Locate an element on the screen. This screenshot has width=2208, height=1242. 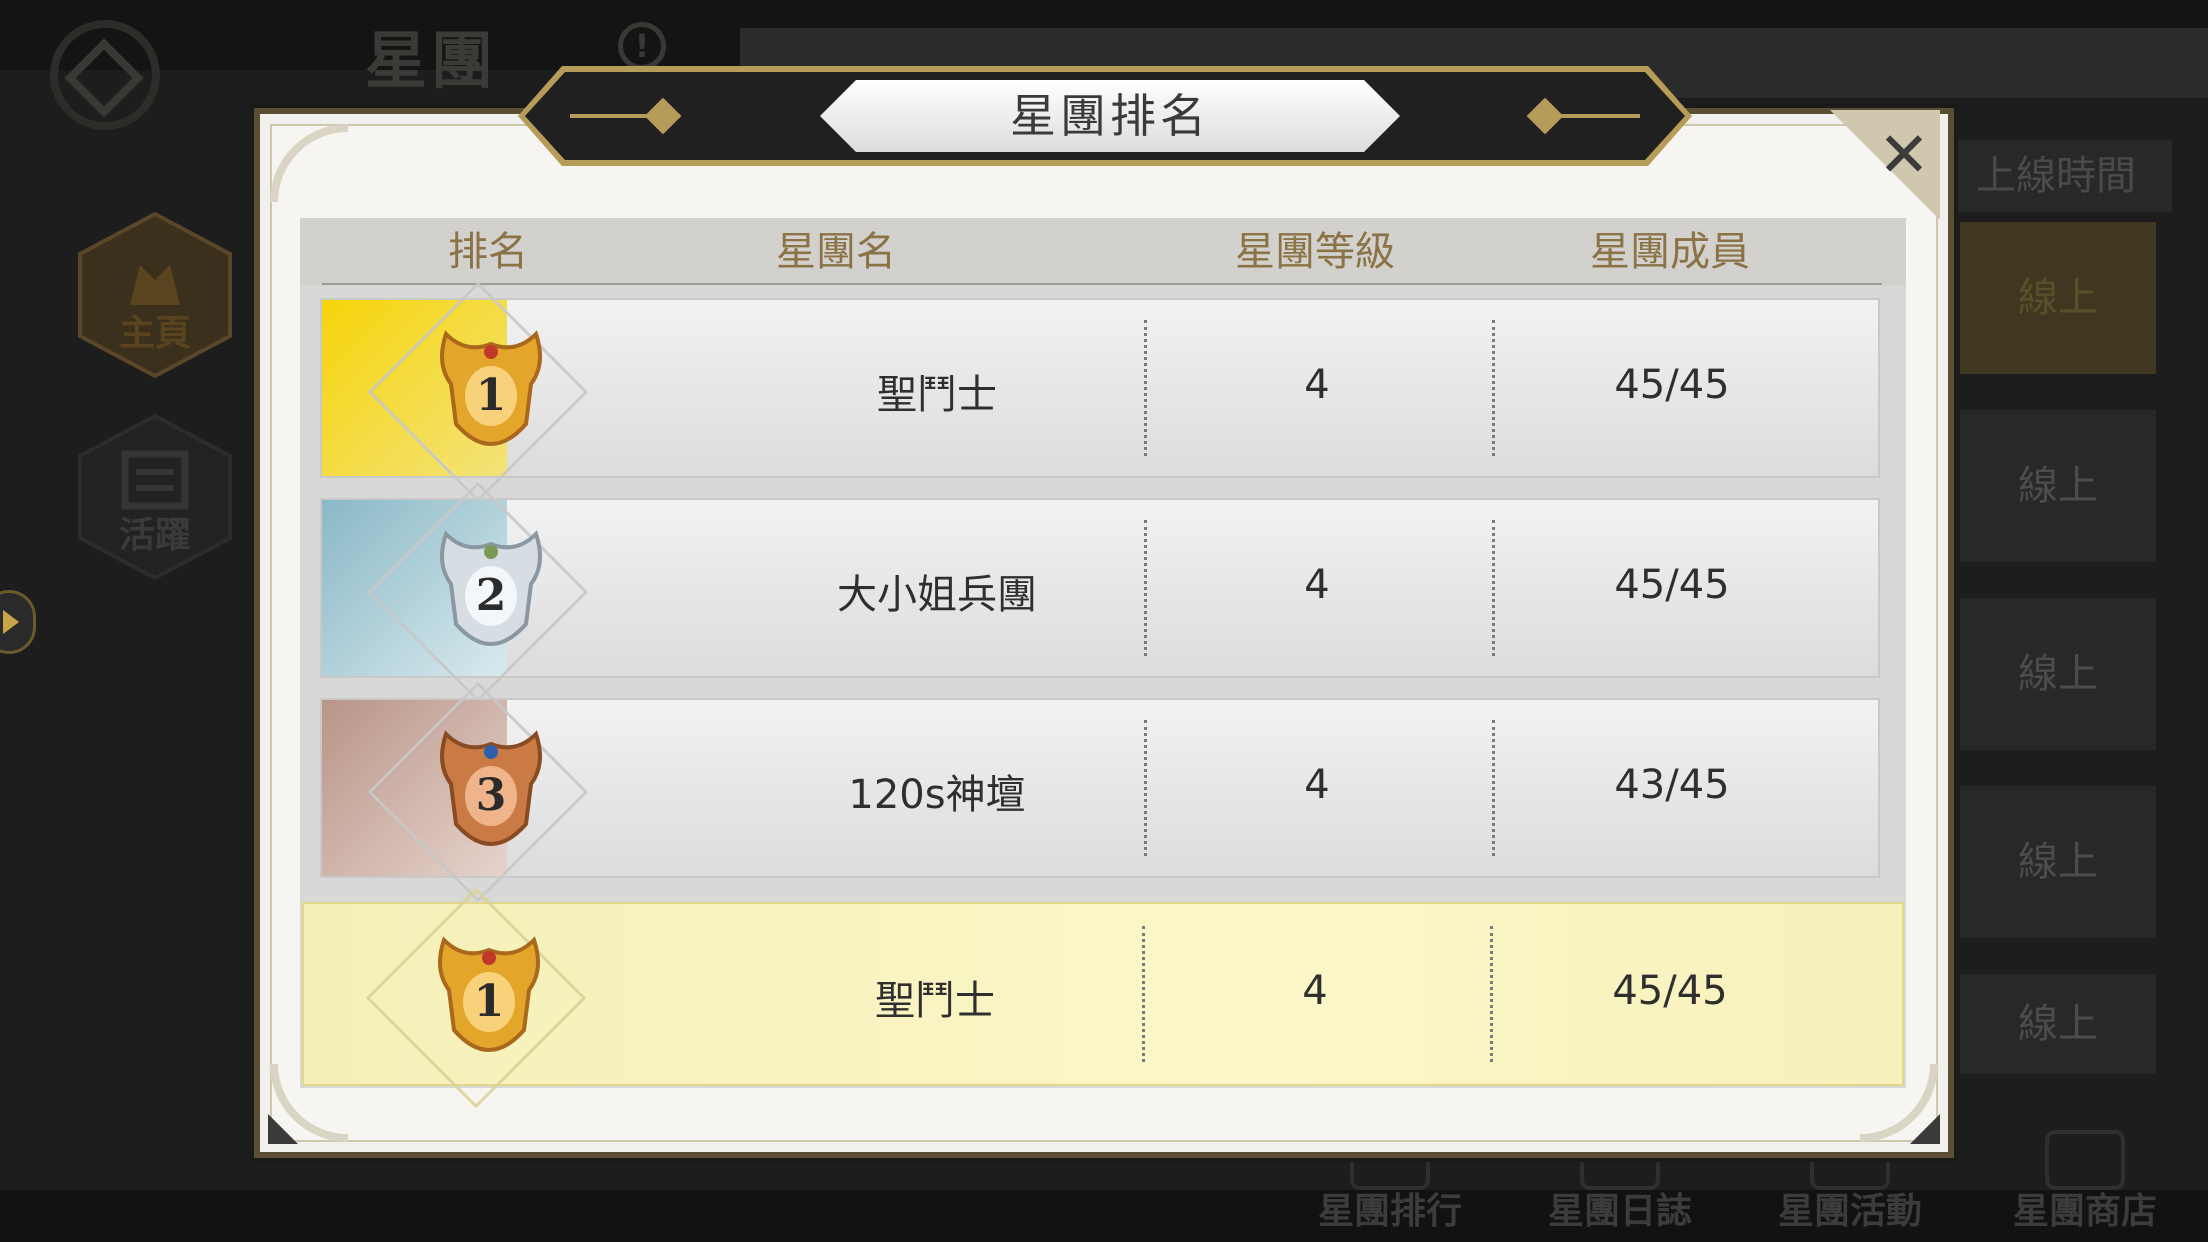
column-header-rank: 排名 is located at coordinates (488, 252).